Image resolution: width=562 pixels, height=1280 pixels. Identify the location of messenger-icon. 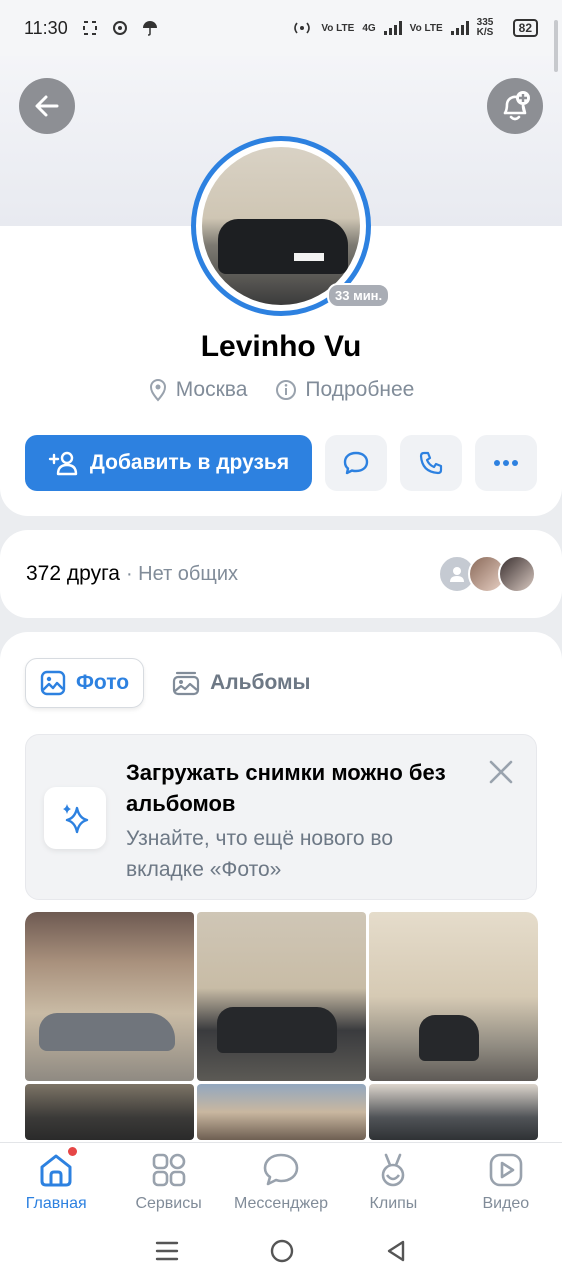
(281, 1169).